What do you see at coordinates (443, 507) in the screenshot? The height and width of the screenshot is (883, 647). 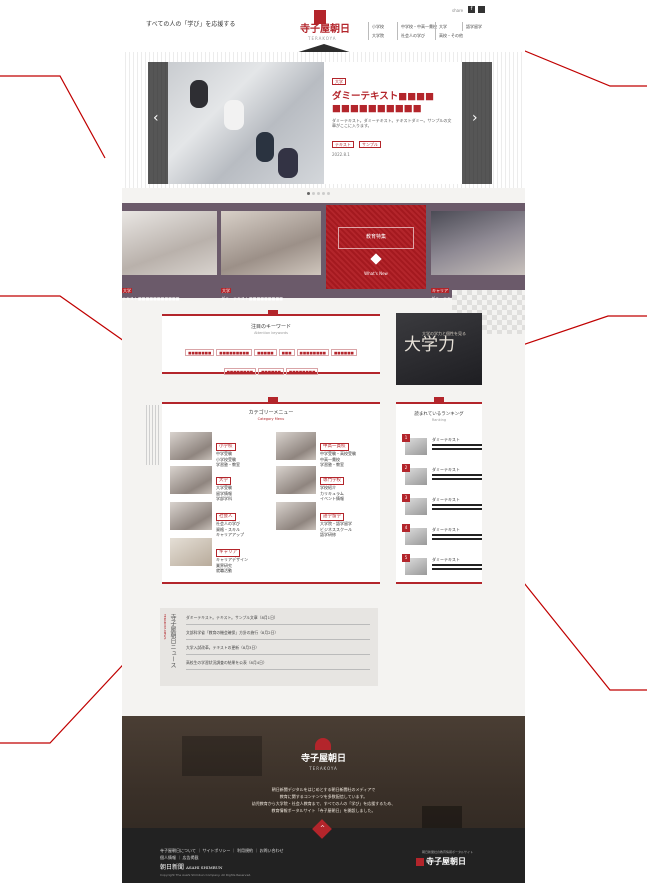 I see `ranking-item: 3 ダミーテキスト` at bounding box center [443, 507].